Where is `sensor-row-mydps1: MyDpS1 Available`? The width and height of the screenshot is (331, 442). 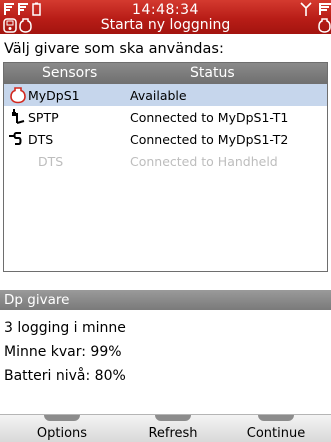
sensor-row-mydps1: MyDpS1 Available is located at coordinates (165, 95).